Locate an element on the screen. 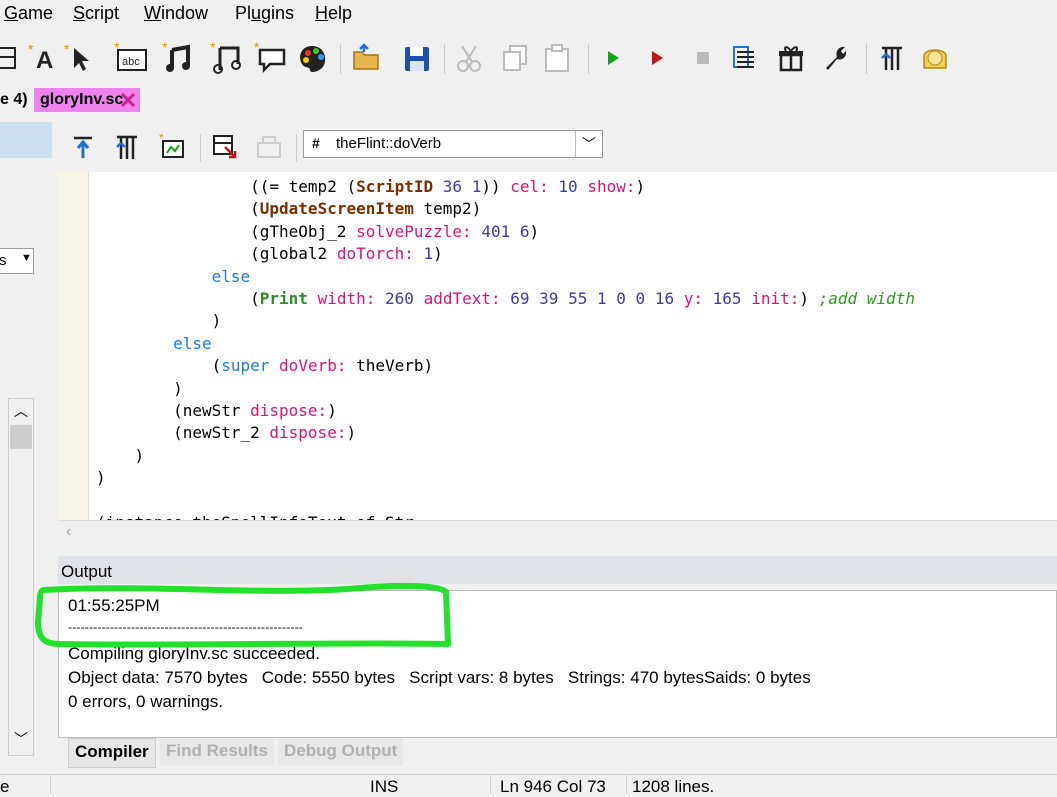  output-line: 0 errors, 0 warnings. is located at coordinates (145, 701).